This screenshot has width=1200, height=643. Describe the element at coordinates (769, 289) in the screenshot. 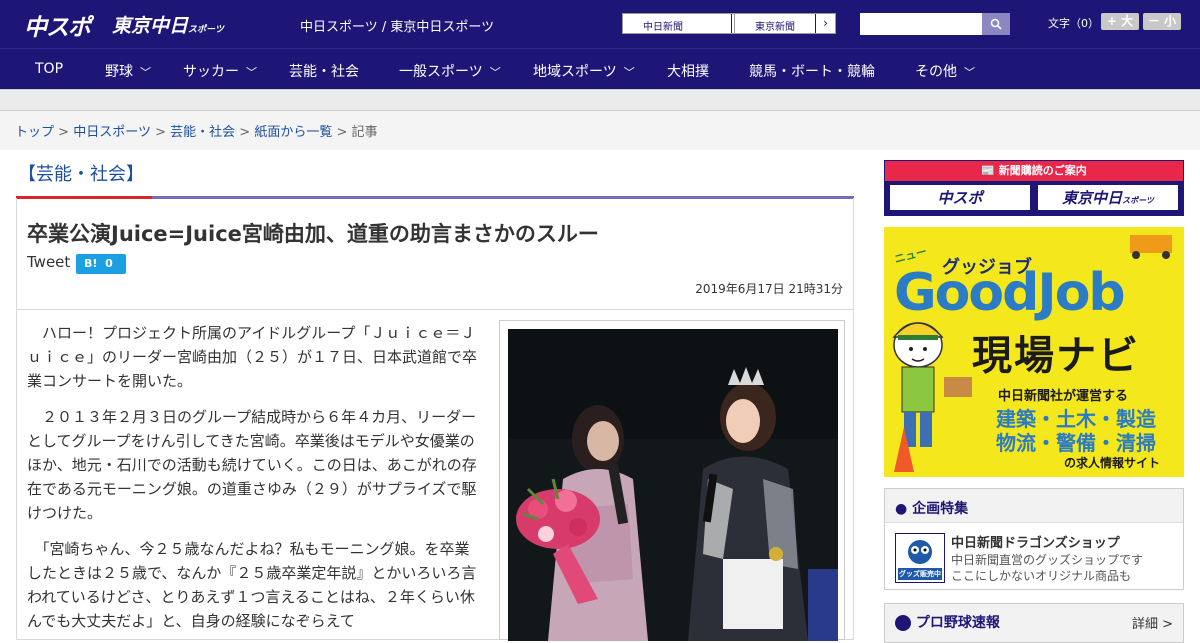

I see `article-date: 2019年6月17日 21時31分` at that location.